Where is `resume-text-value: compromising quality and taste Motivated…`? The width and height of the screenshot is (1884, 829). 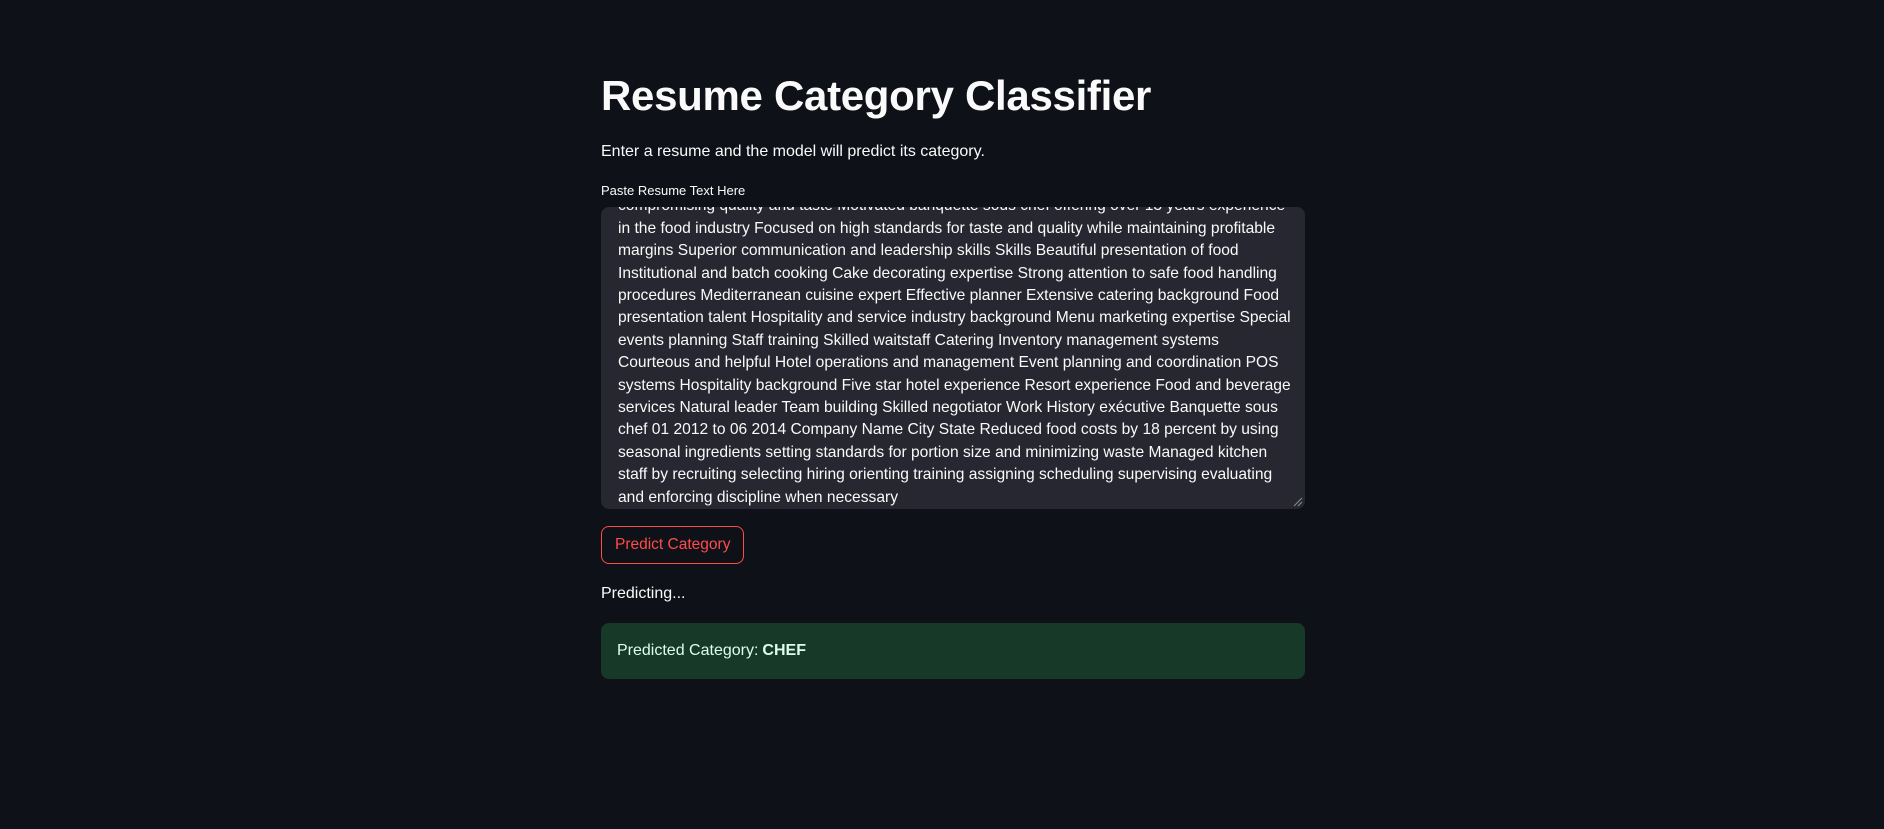
resume-text-value: compromising quality and taste Motivated… is located at coordinates (954, 358).